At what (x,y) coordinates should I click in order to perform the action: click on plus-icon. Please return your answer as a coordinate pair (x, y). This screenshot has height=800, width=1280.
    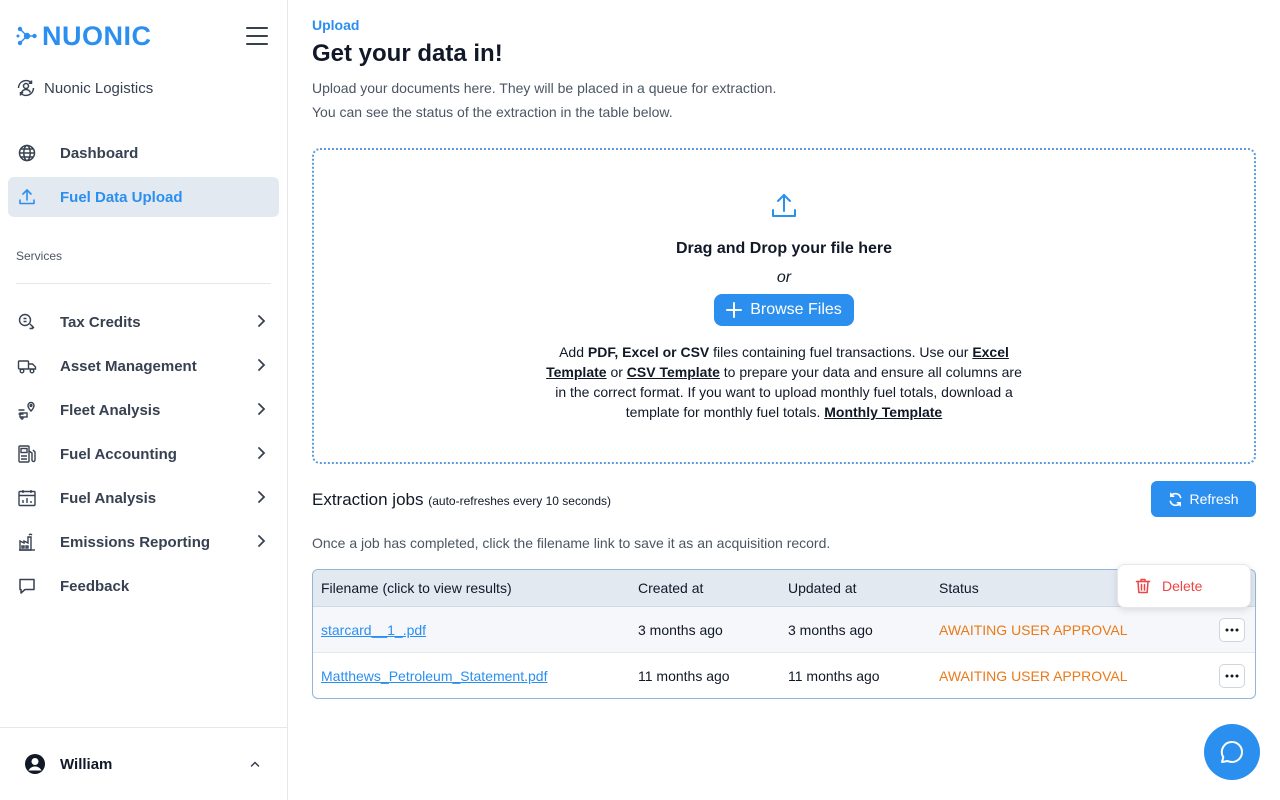
    Looking at the image, I should click on (734, 310).